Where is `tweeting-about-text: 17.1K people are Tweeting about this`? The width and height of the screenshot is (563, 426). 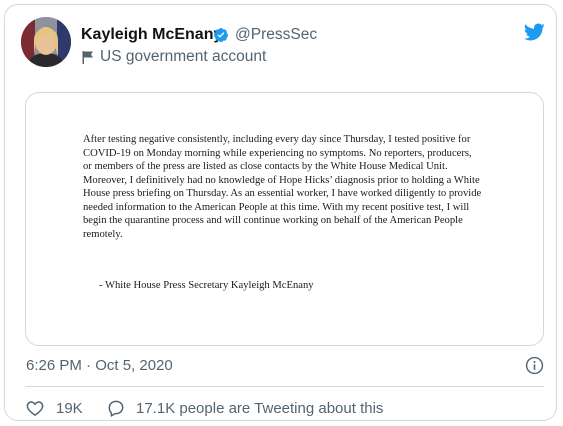 tweeting-about-text: 17.1K people are Tweeting about this is located at coordinates (260, 408).